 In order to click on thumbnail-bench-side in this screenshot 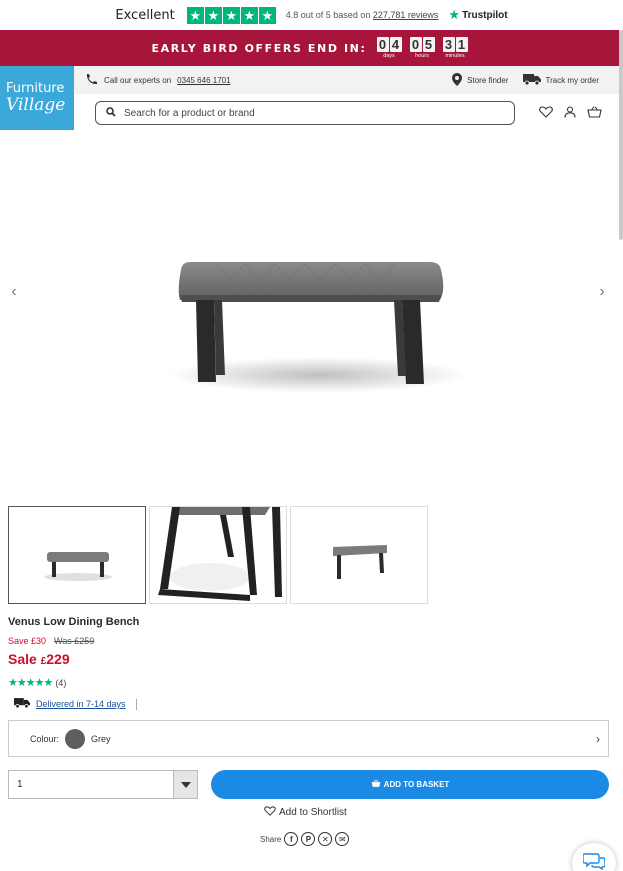, I will do `click(360, 562)`.